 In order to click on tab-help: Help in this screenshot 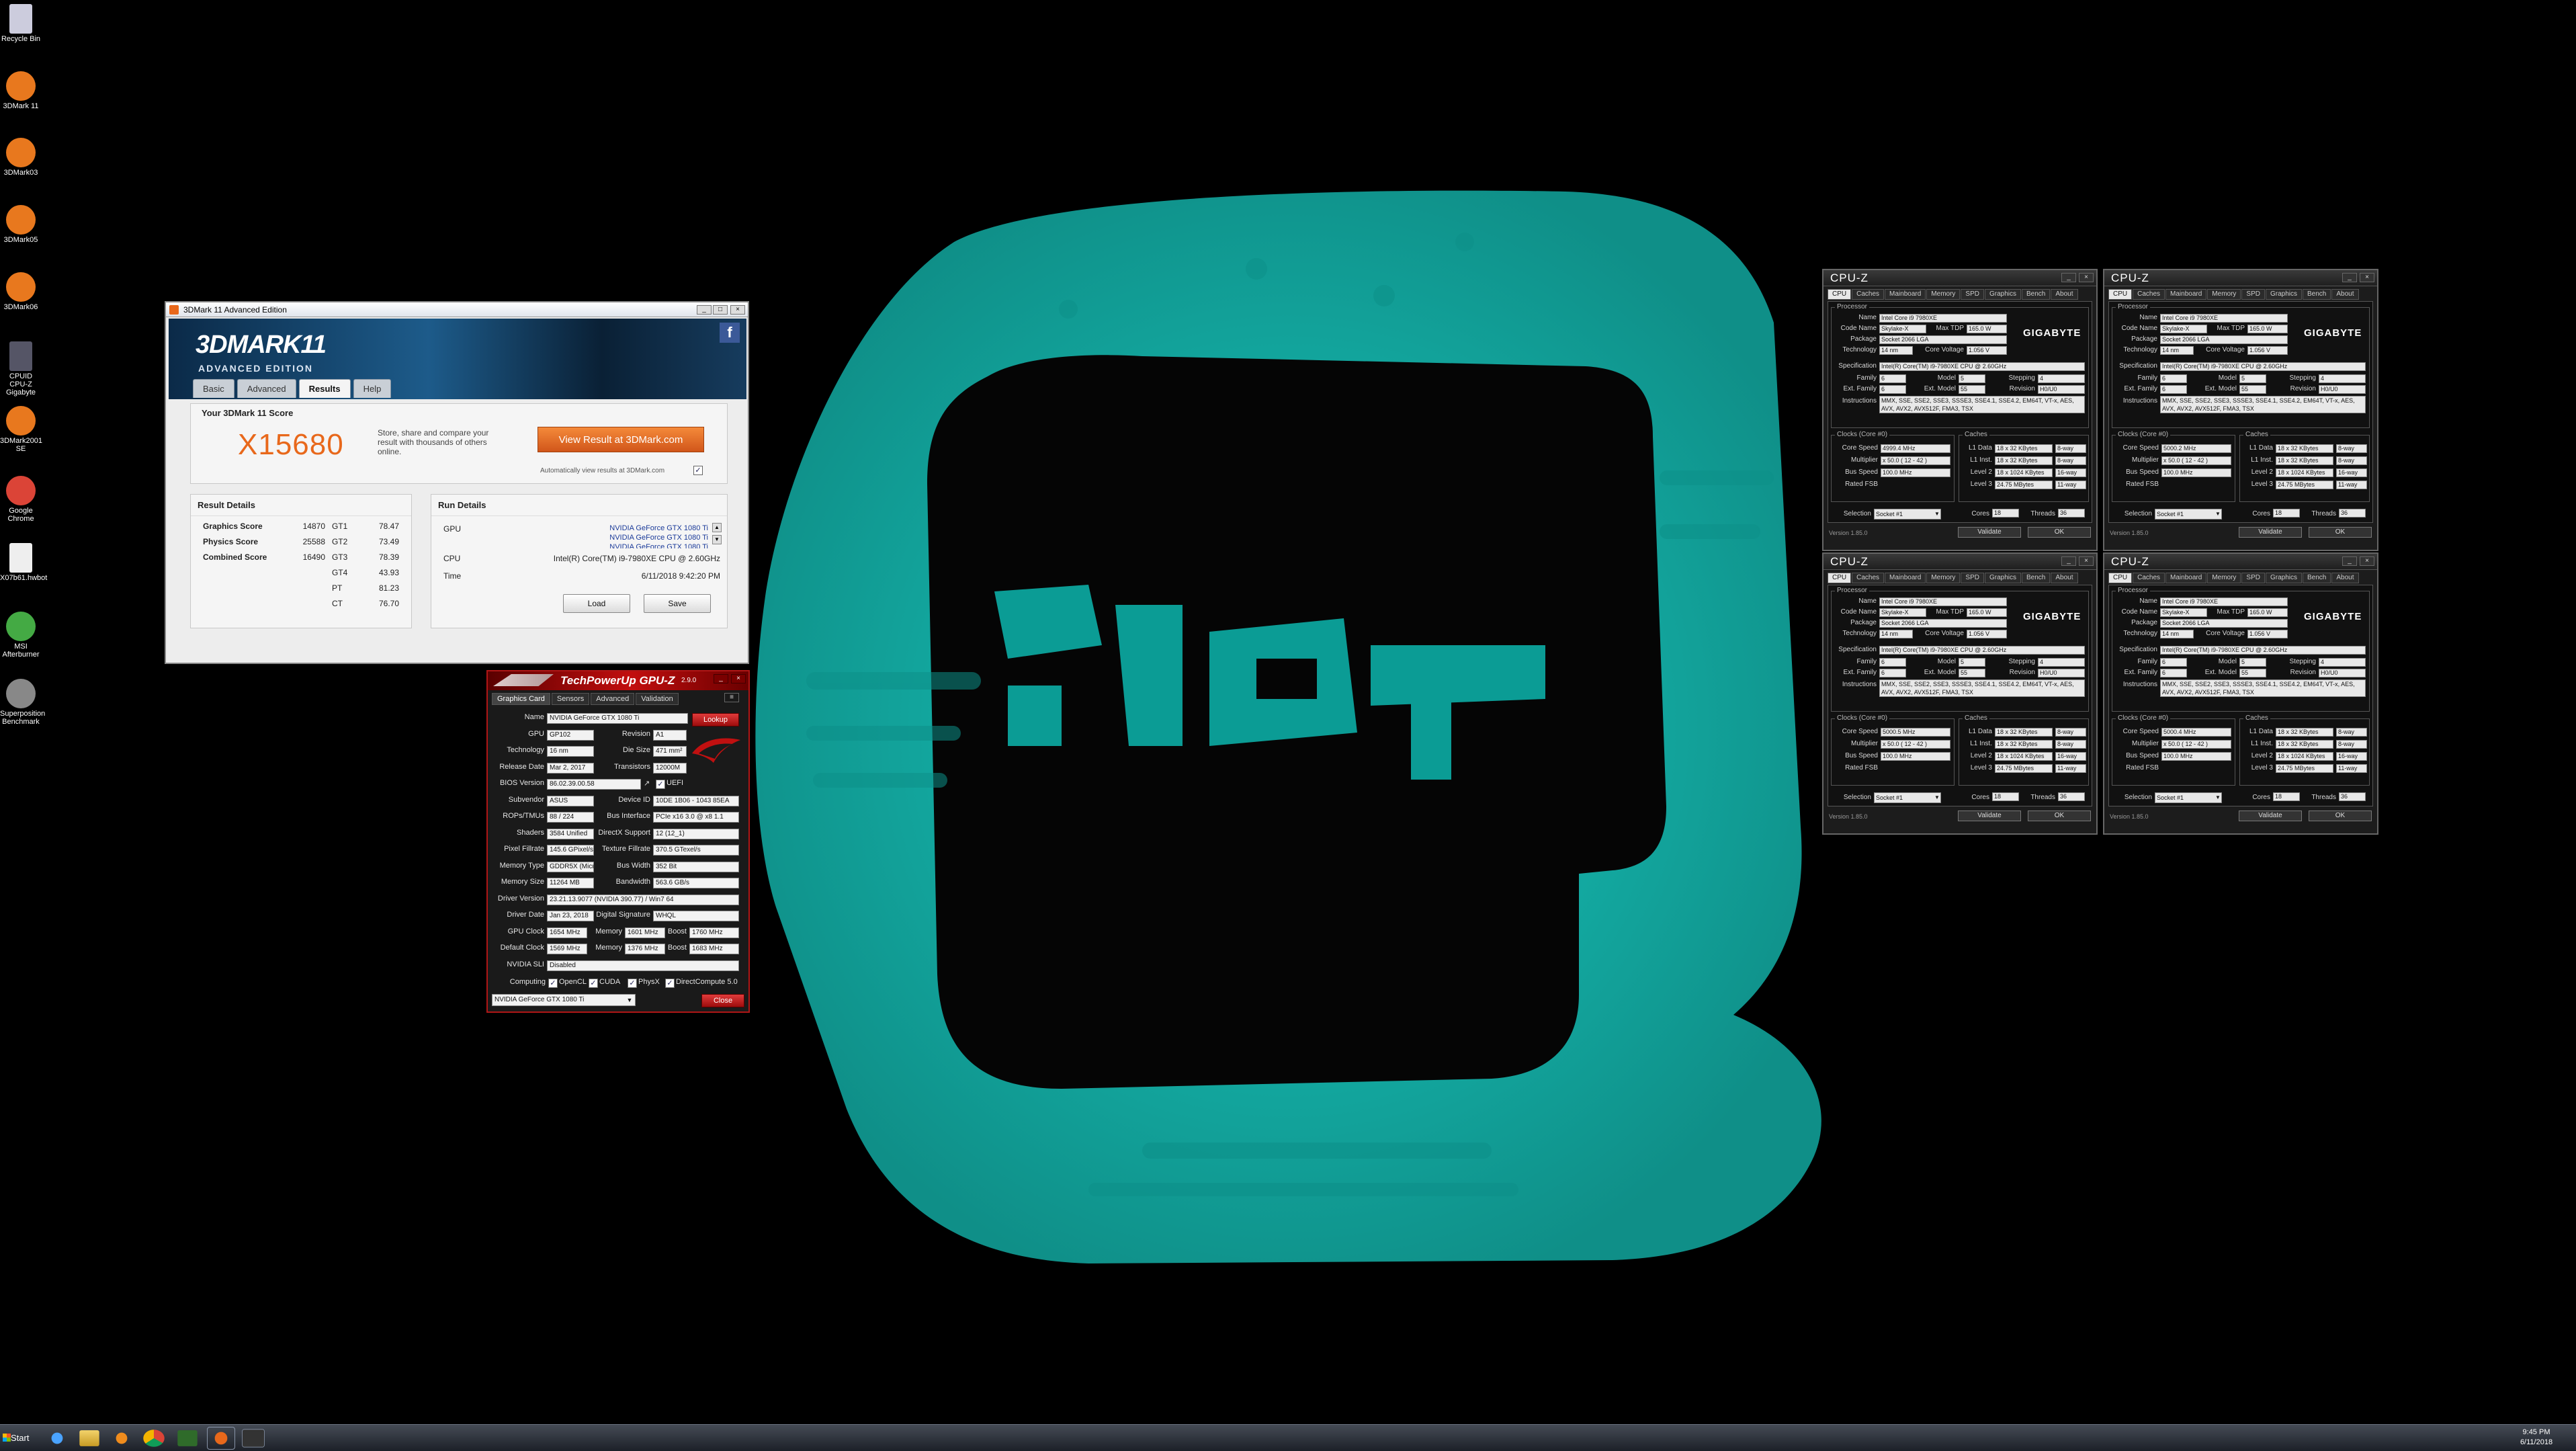, I will do `click(372, 388)`.